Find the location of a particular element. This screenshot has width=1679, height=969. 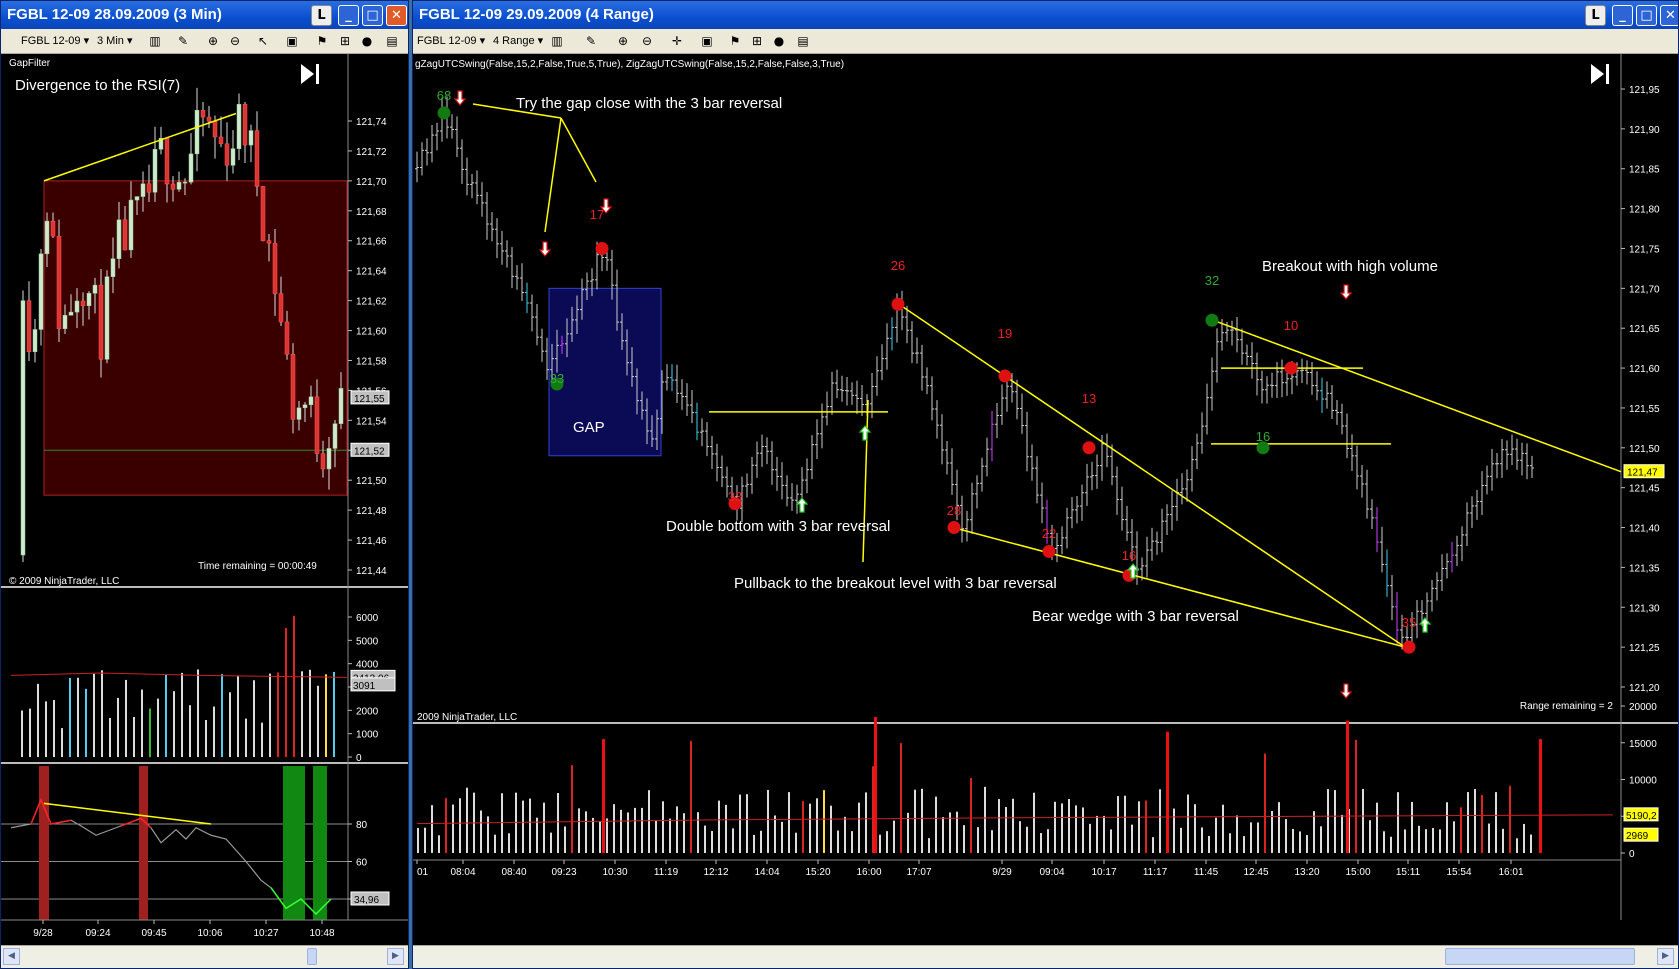

time-tick-label: 10:06 is located at coordinates (209, 933).